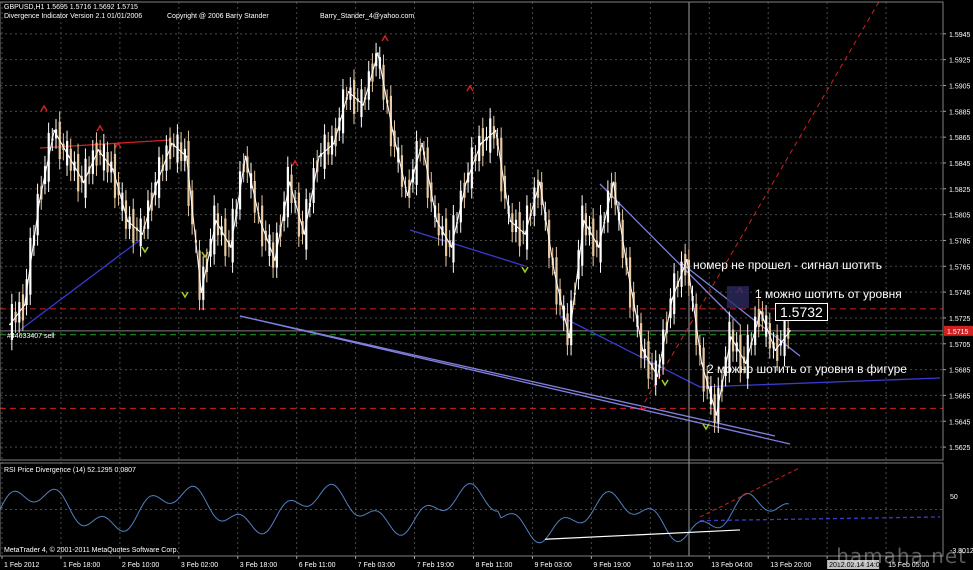 The width and height of the screenshot is (973, 570). Describe the element at coordinates (435, 565) in the screenshot. I see `x-tick-label: 7 Feb 19:00` at that location.